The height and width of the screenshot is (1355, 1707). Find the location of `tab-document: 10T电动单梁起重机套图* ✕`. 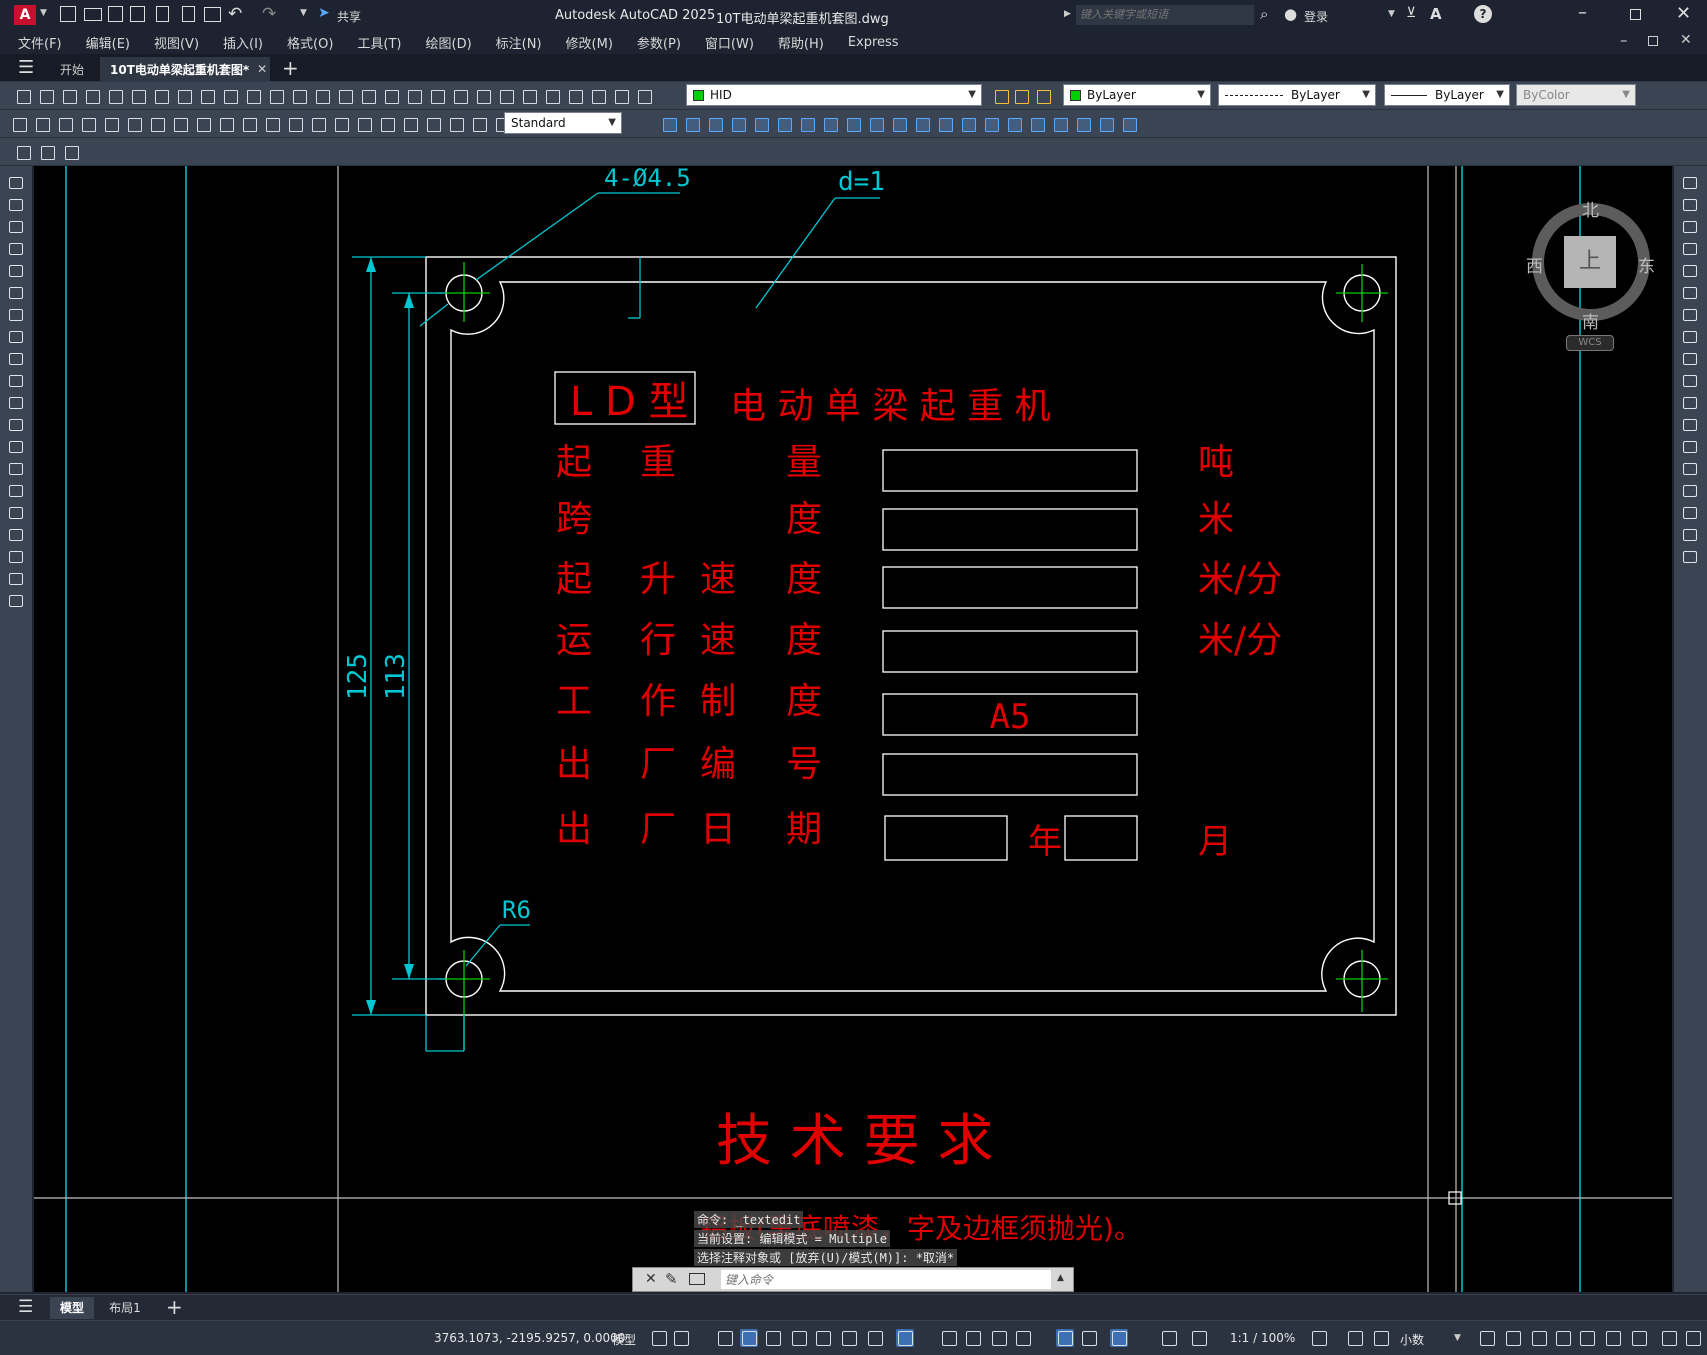

tab-document: 10T电动单梁起重机套图* ✕ is located at coordinates (185, 69).